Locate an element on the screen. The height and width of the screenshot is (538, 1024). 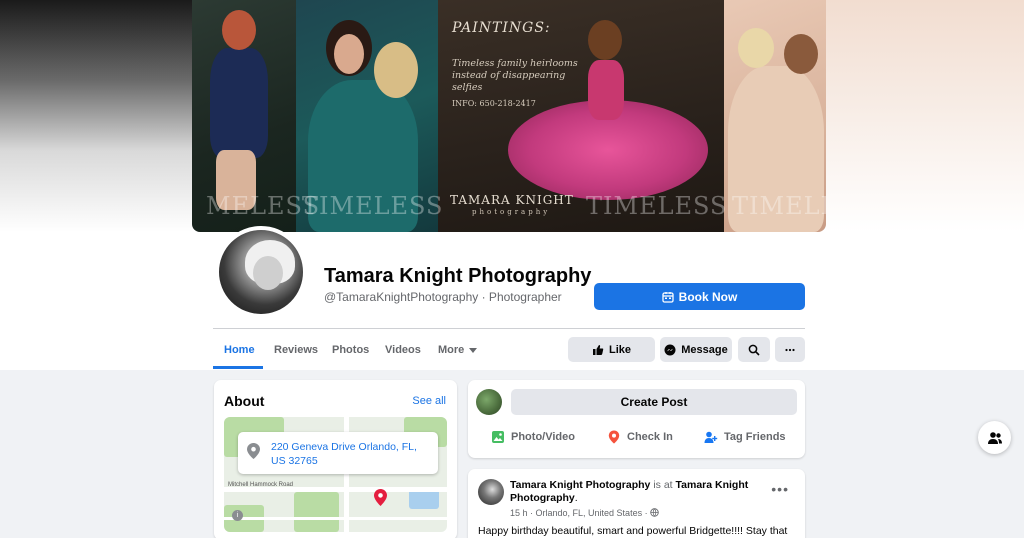
cover-side-fade-left is located at coordinates (96, 116).